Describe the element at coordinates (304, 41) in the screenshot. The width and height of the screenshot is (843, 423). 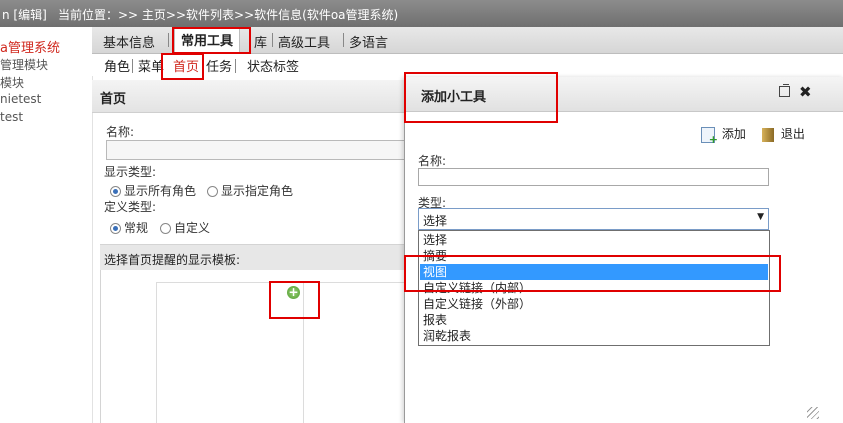
I see `tab-advanced-tools: 高级工具` at that location.